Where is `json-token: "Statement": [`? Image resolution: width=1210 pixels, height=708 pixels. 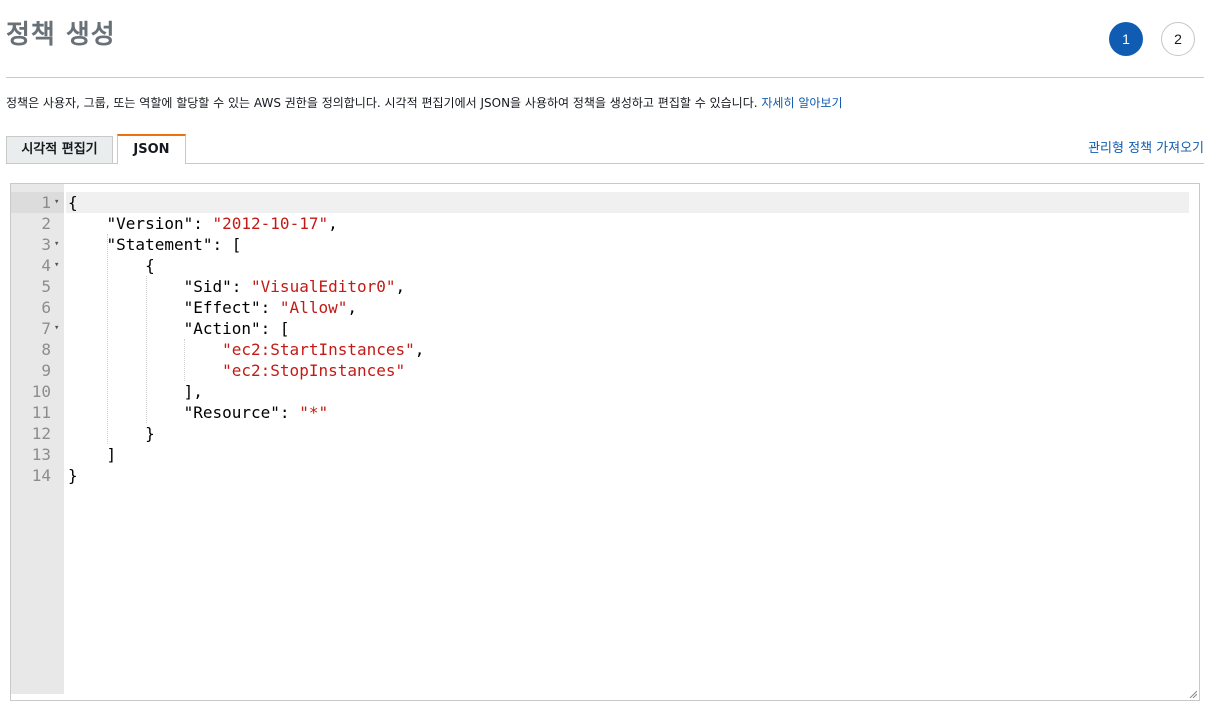 json-token: "Statement": [ is located at coordinates (174, 244).